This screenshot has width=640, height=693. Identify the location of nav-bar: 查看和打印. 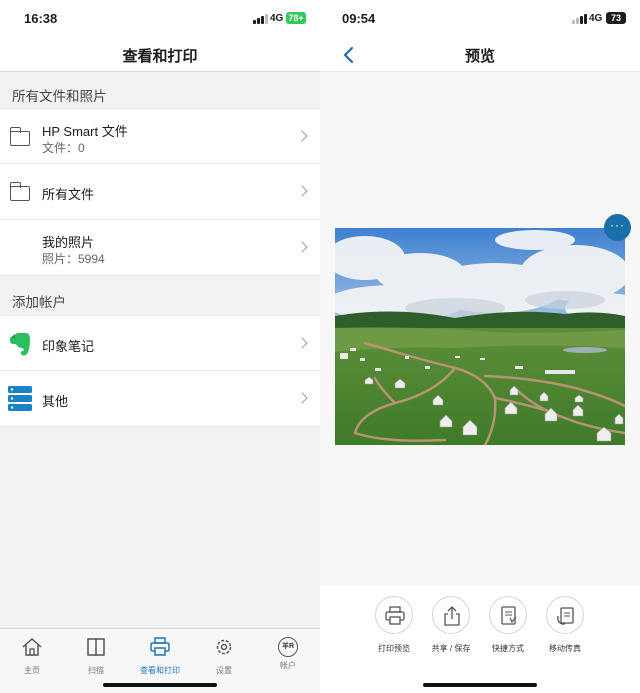
(160, 55).